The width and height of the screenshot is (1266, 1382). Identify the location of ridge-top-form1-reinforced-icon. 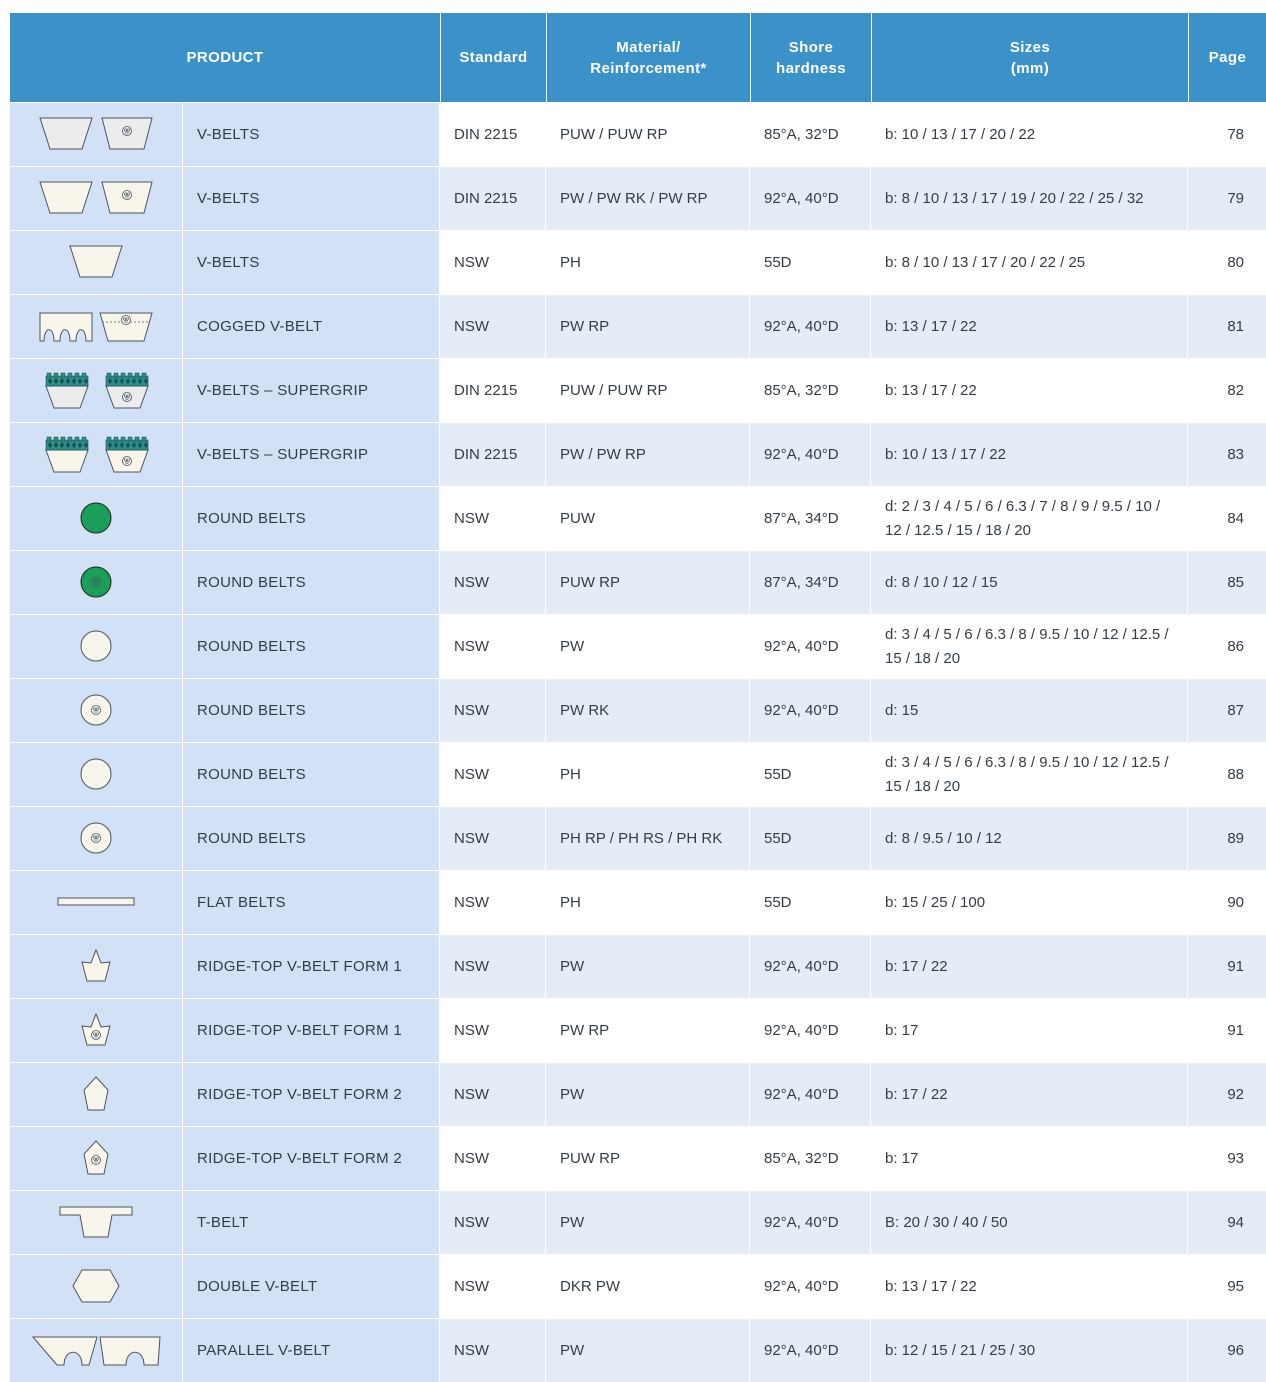
(96, 1029).